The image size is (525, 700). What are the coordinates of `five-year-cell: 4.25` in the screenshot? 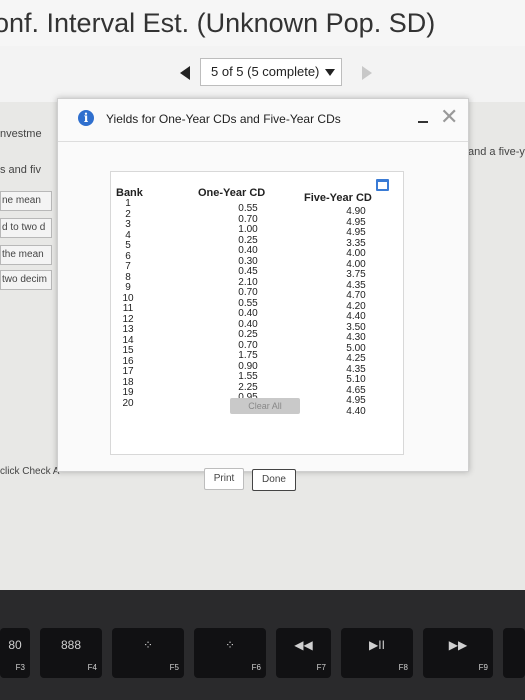 It's located at (356, 358).